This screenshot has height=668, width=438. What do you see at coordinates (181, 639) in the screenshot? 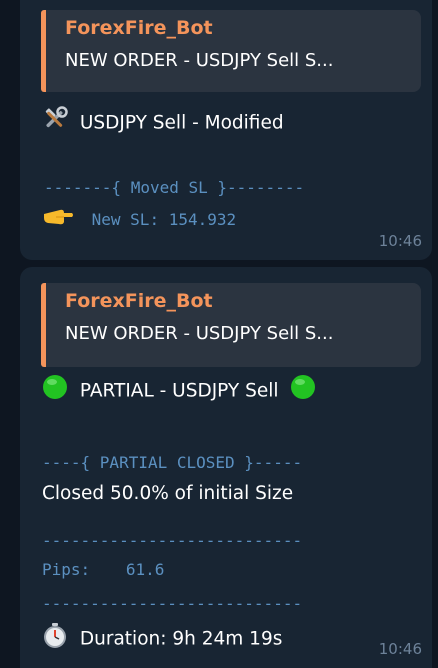
I see `duration-text: Duration: 9h 24m 19s` at bounding box center [181, 639].